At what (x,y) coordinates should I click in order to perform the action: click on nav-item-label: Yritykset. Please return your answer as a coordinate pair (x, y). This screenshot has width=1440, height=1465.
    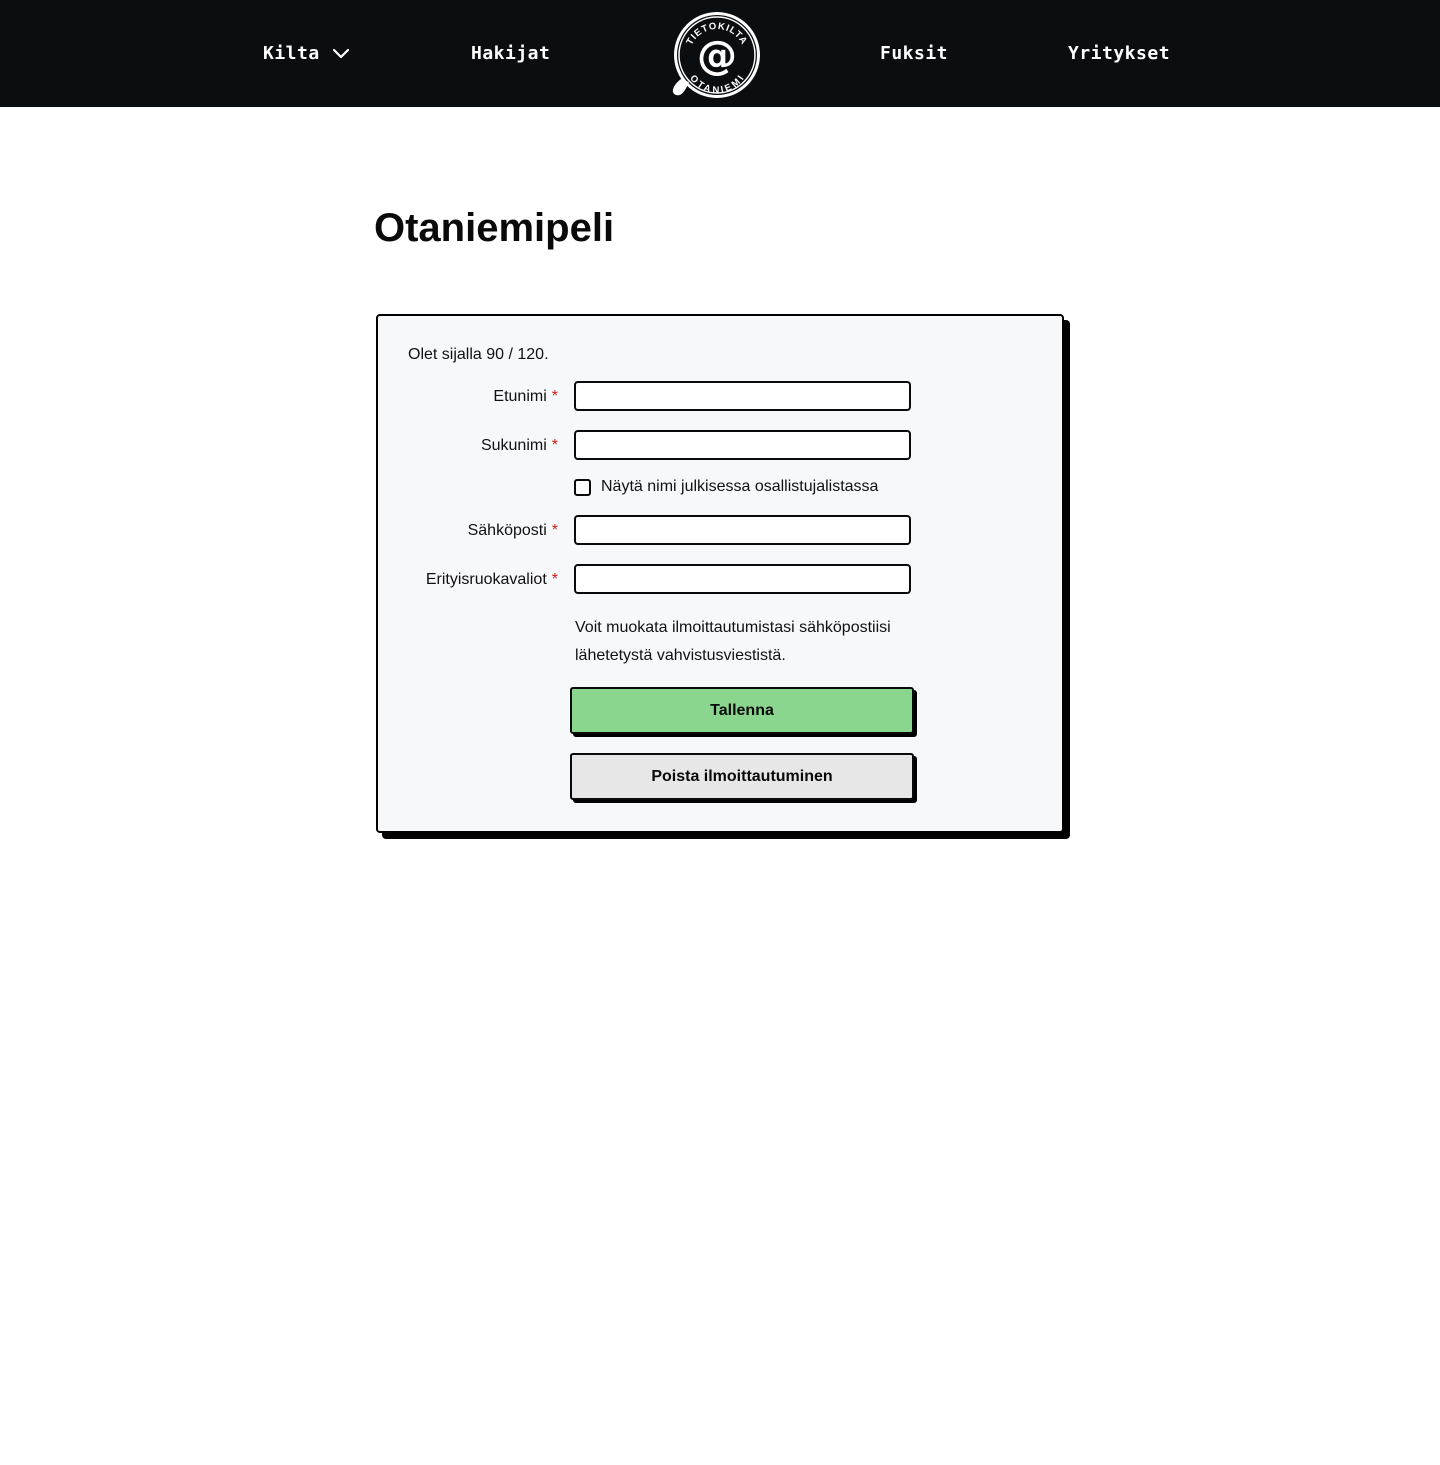
    Looking at the image, I should click on (1119, 53).